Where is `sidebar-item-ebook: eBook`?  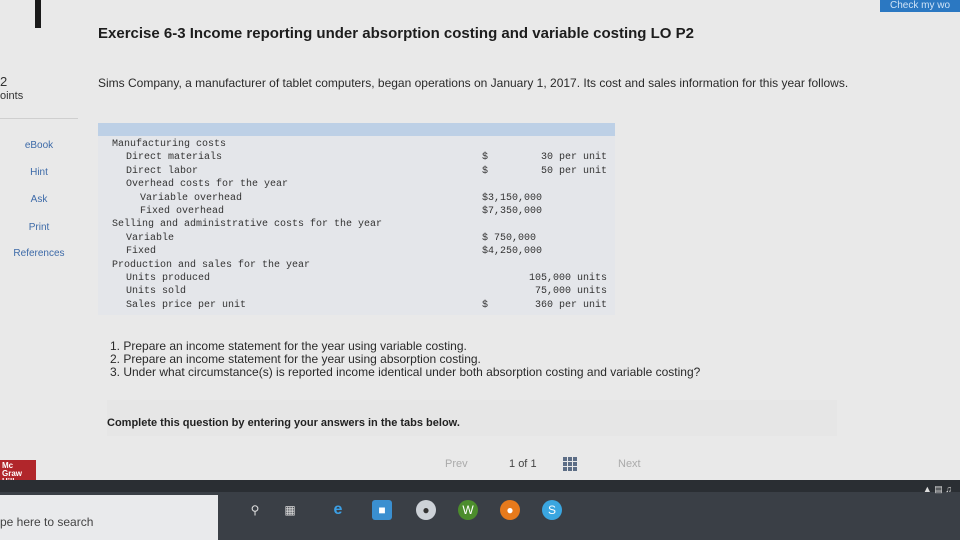
sidebar-item-ebook: eBook is located at coordinates (39, 145).